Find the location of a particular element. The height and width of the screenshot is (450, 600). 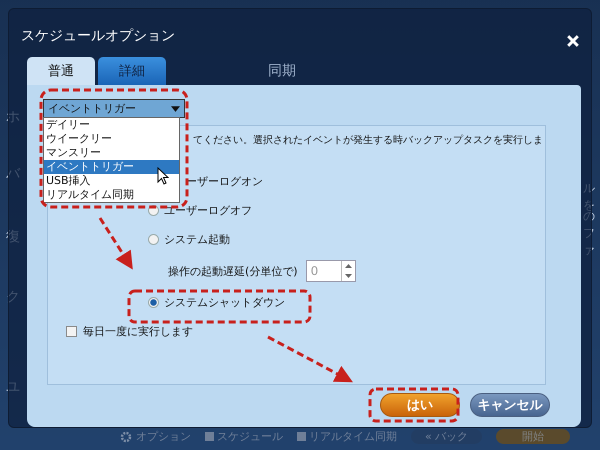

window-title: スケジュールオプション is located at coordinates (98, 35).